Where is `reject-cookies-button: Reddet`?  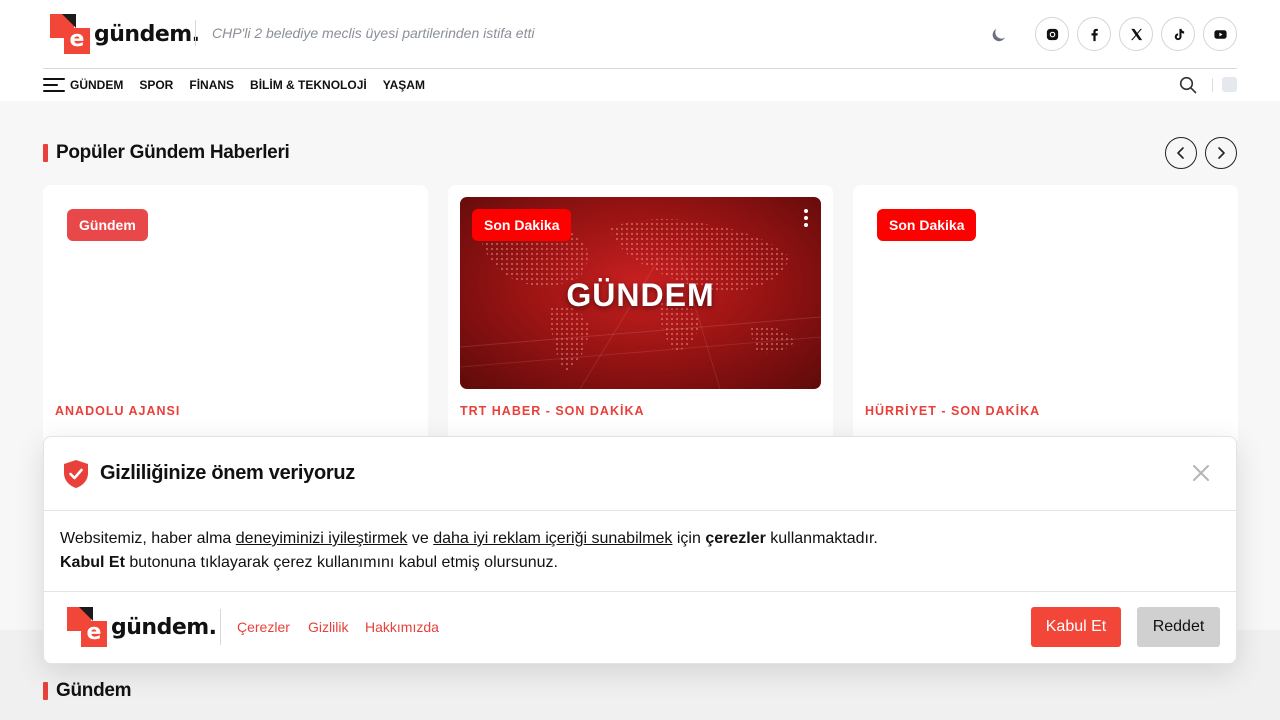 reject-cookies-button: Reddet is located at coordinates (1178, 627).